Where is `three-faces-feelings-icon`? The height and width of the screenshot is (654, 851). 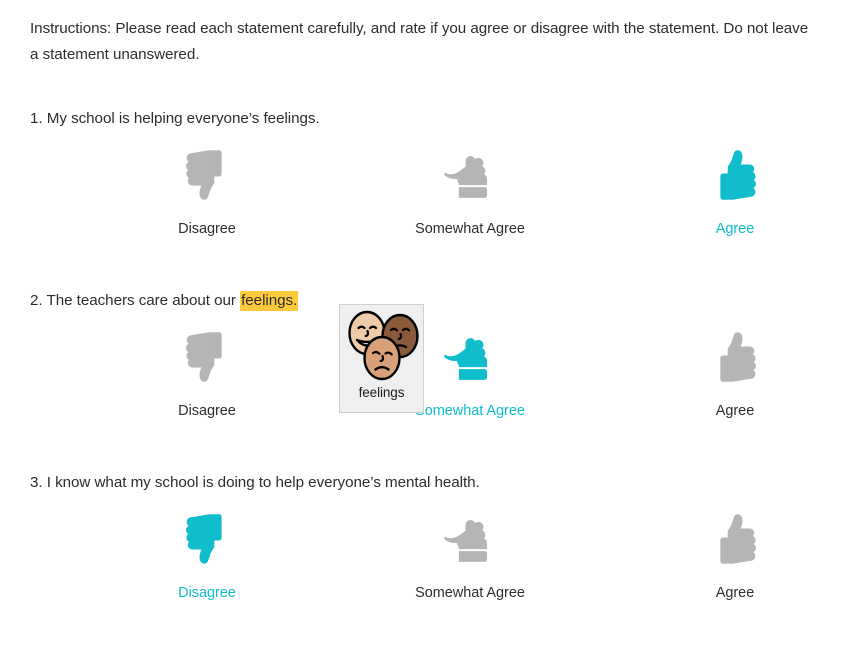 three-faces-feelings-icon is located at coordinates (382, 346).